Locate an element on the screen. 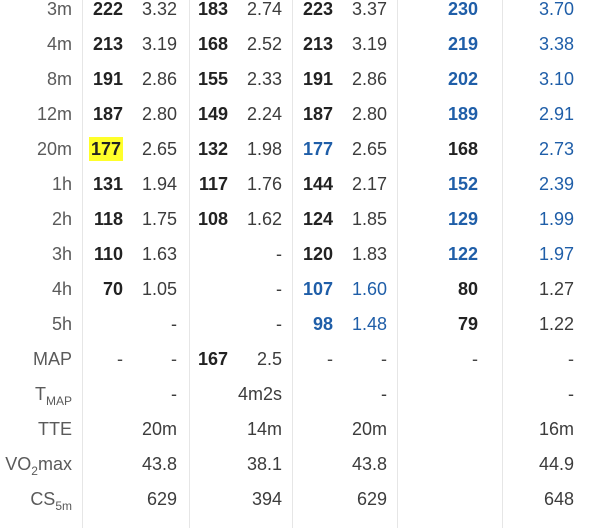 The image size is (610, 528). table-cell: 1.05 is located at coordinates (159, 289).